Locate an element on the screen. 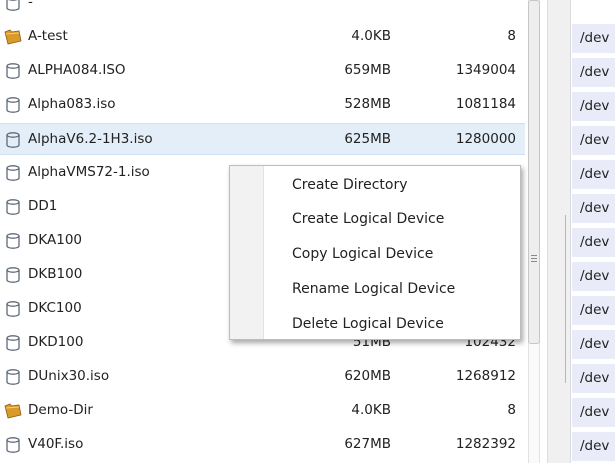 The width and height of the screenshot is (615, 463). file-blocks: 1282392 is located at coordinates (485, 444).